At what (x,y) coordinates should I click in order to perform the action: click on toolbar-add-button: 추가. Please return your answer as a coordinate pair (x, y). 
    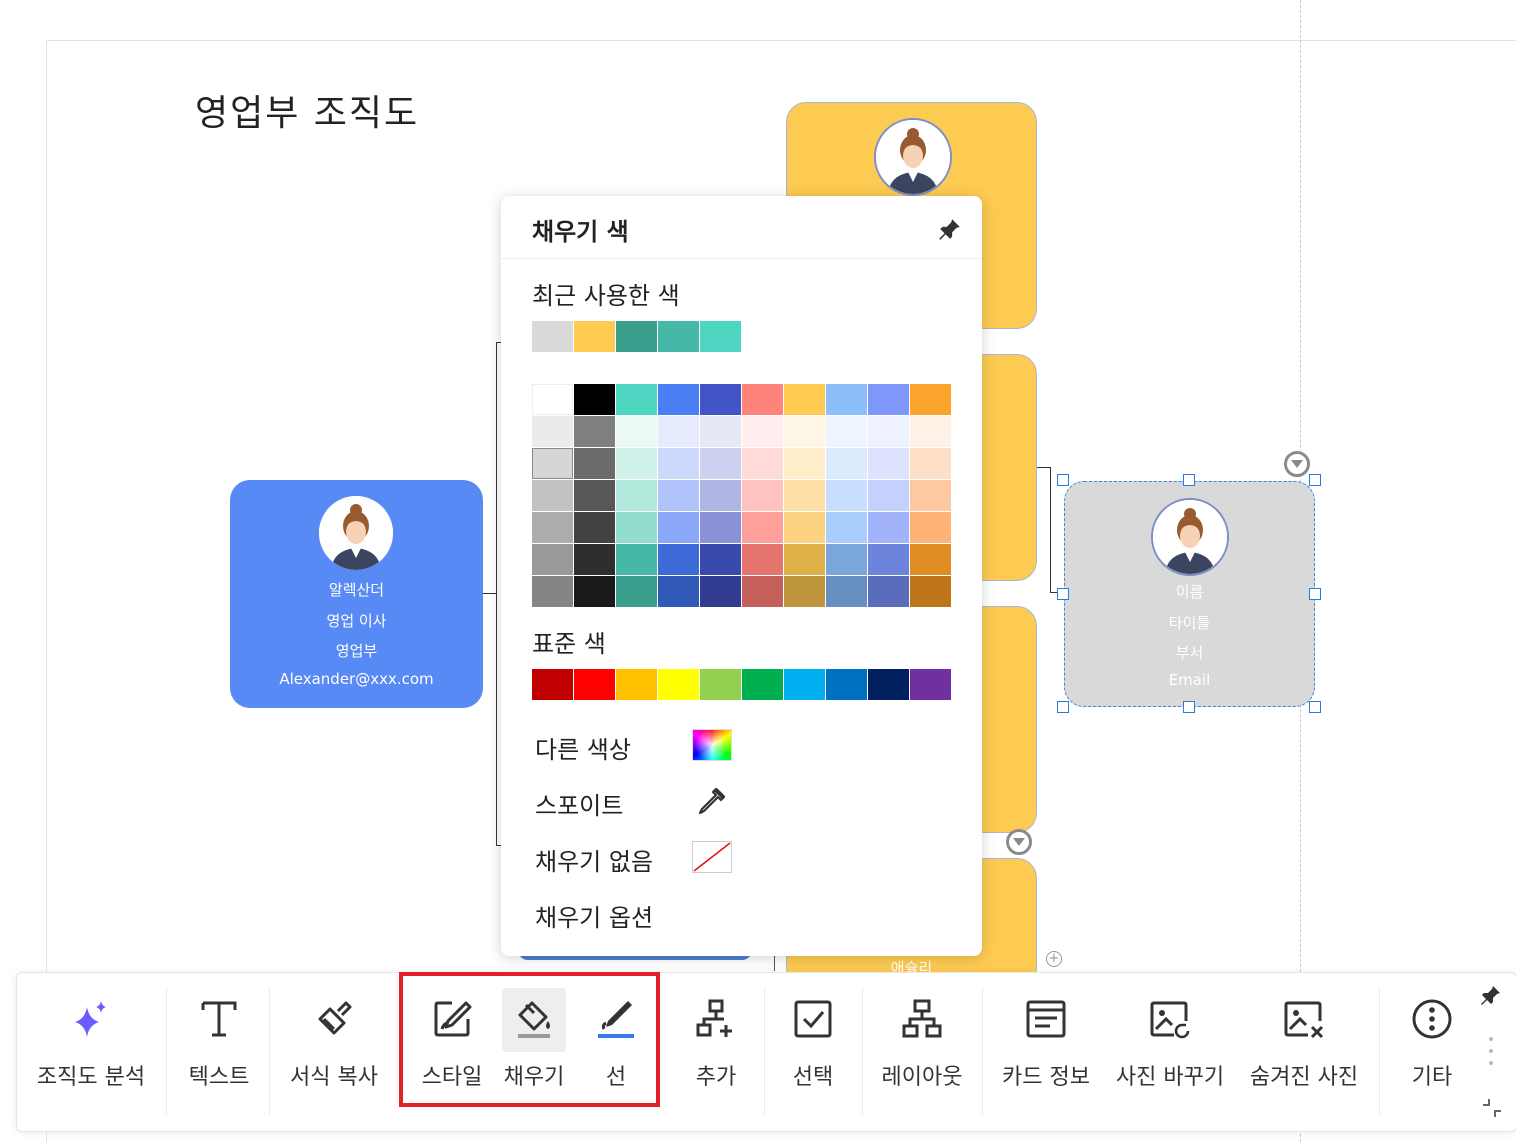
    Looking at the image, I should click on (716, 1052).